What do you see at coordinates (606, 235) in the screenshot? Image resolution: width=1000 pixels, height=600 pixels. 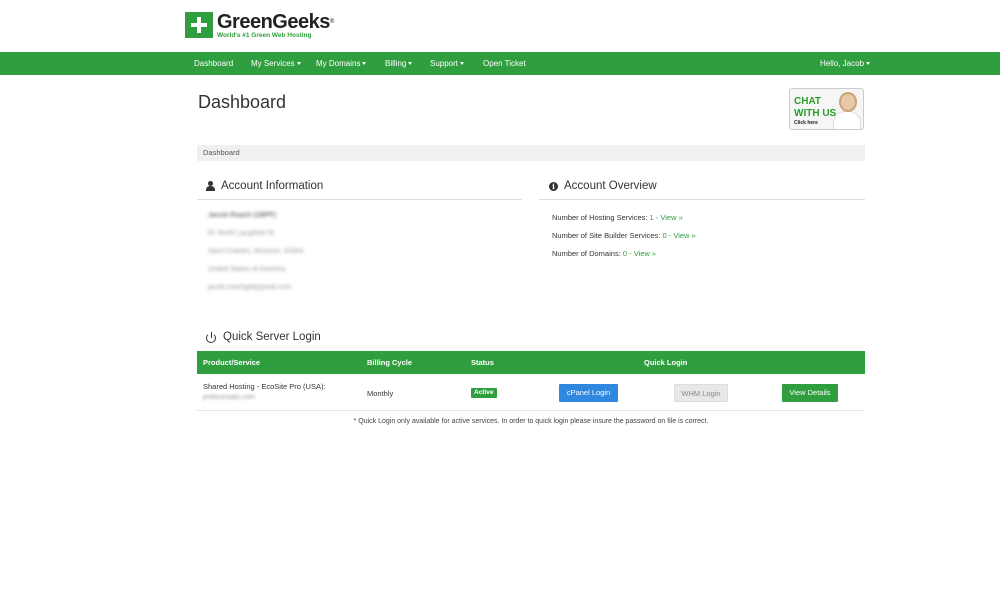 I see `overview-label: Number of Site Builder Services:` at bounding box center [606, 235].